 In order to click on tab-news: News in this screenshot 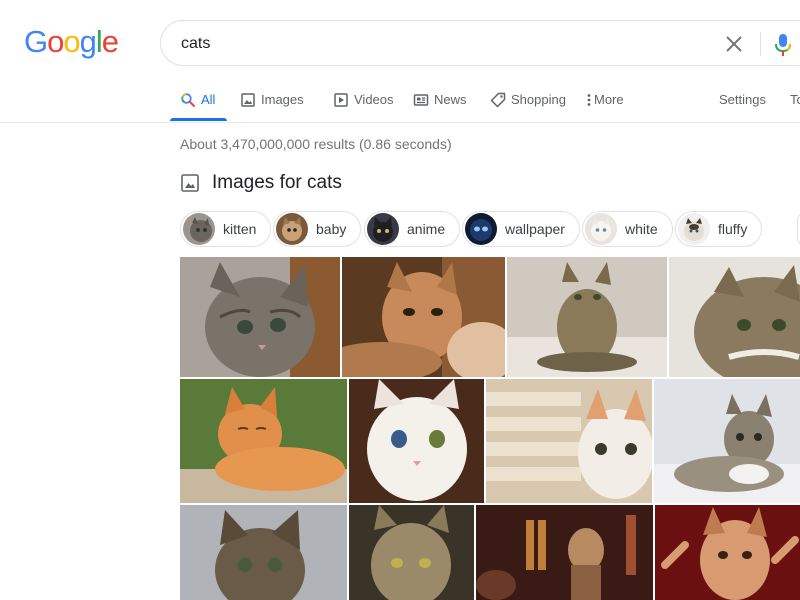, I will do `click(440, 104)`.